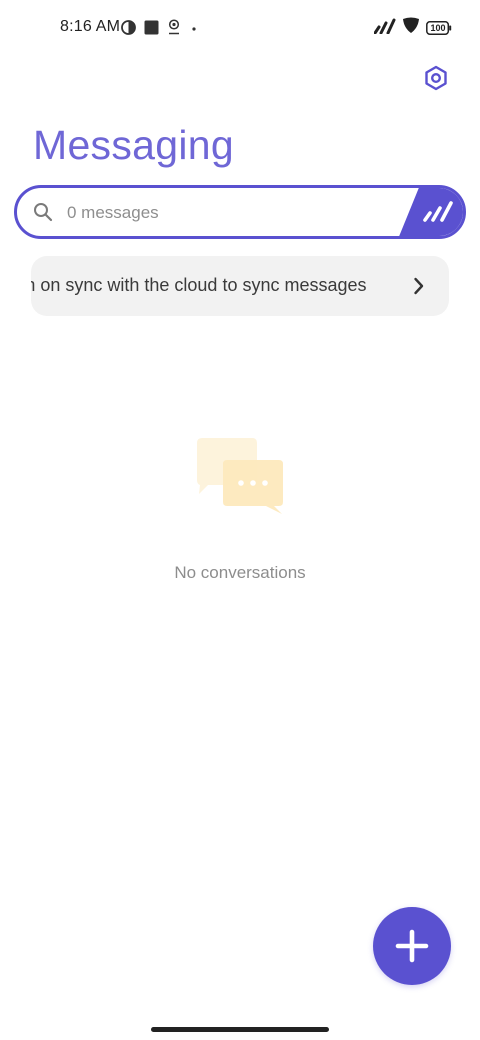 This screenshot has height=1040, width=480. I want to click on plus-icon, so click(412, 946).